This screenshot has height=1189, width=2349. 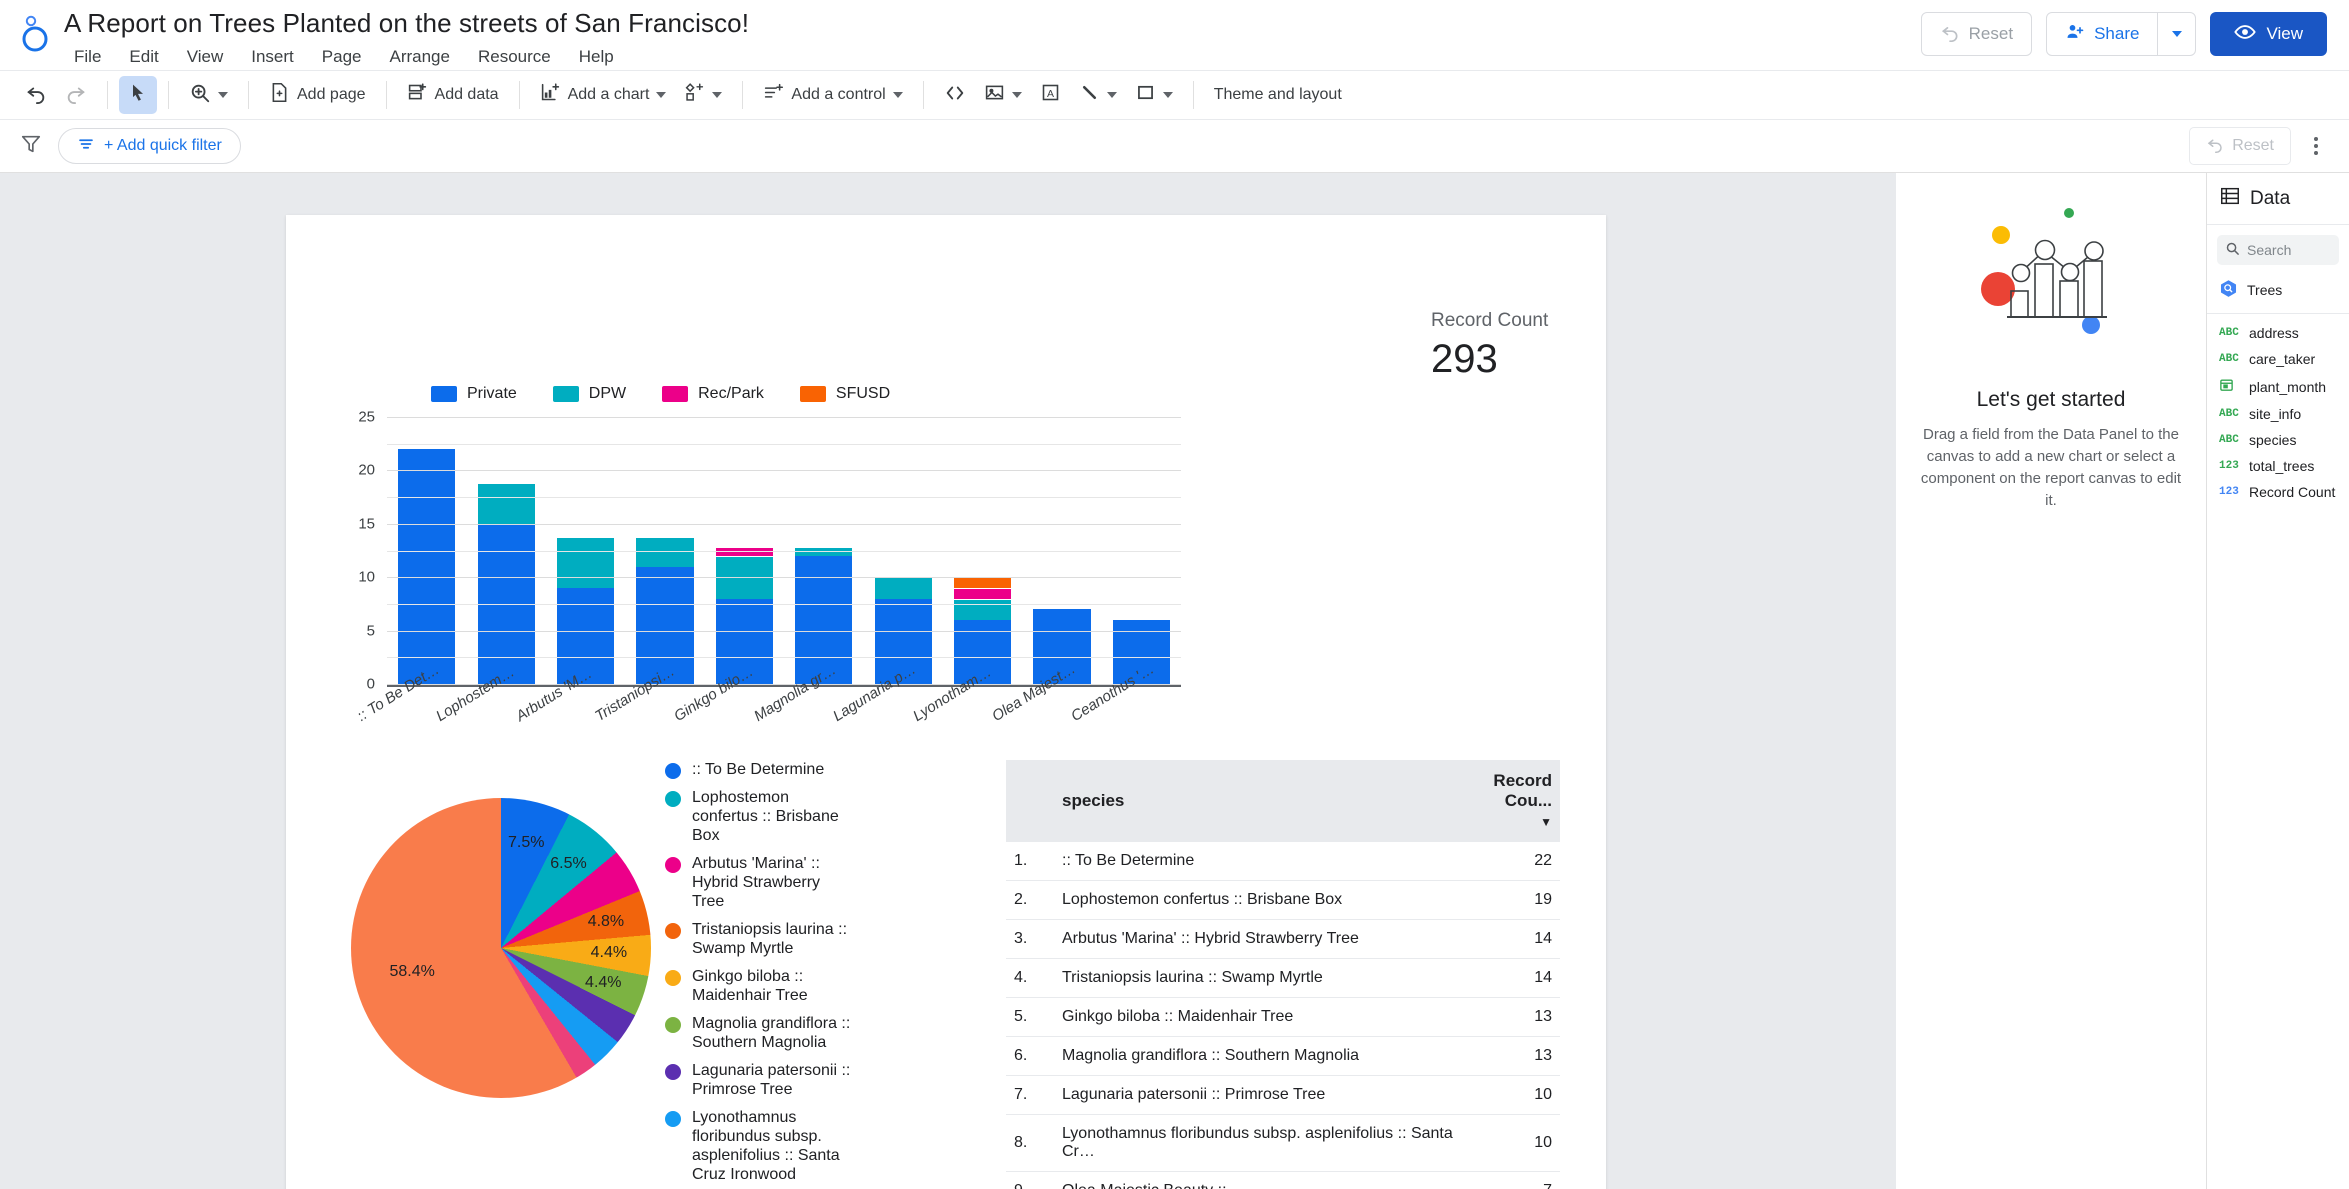 I want to click on legend-item-rec-park: Rec/Park, so click(x=713, y=394).